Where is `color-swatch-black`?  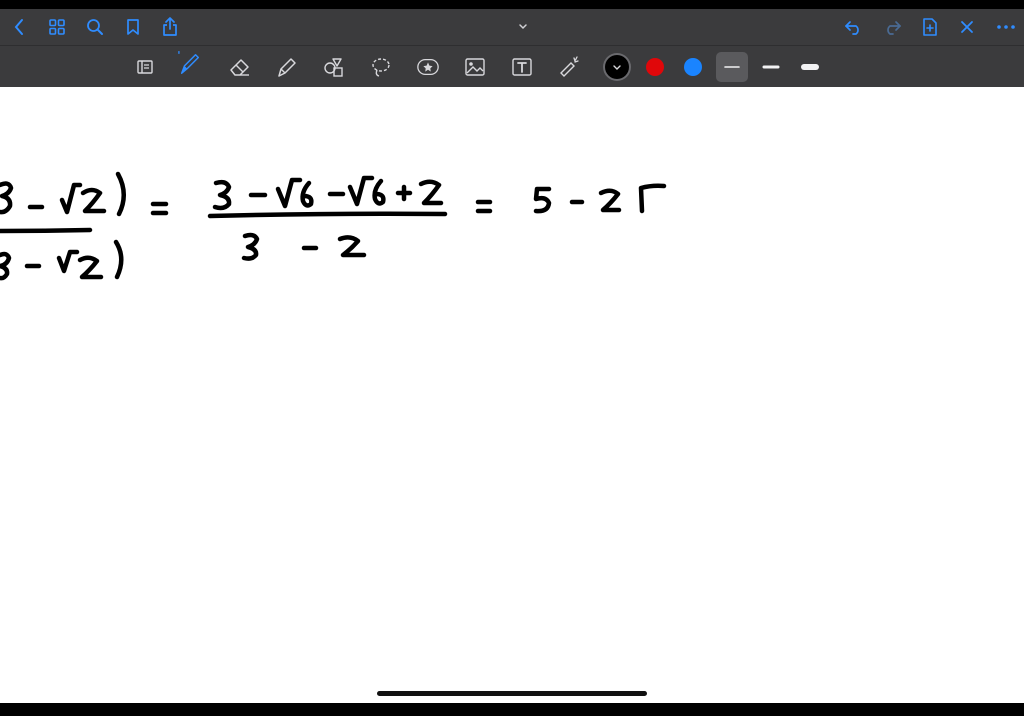
color-swatch-black is located at coordinates (617, 67).